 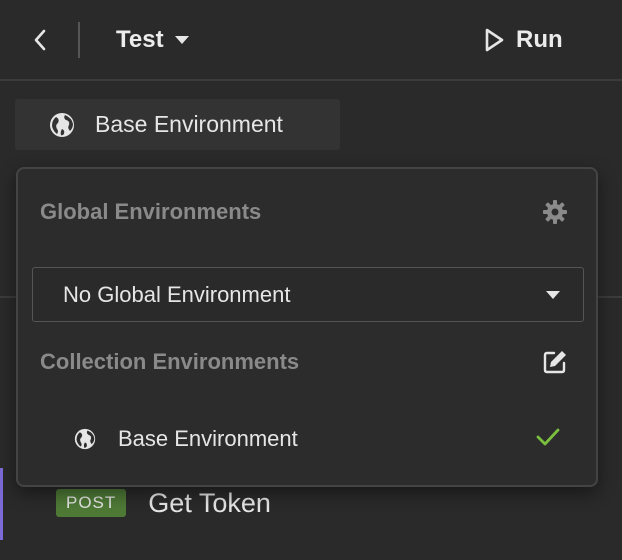 What do you see at coordinates (177, 294) in the screenshot?
I see `global-environment-select-value: No Global Environment` at bounding box center [177, 294].